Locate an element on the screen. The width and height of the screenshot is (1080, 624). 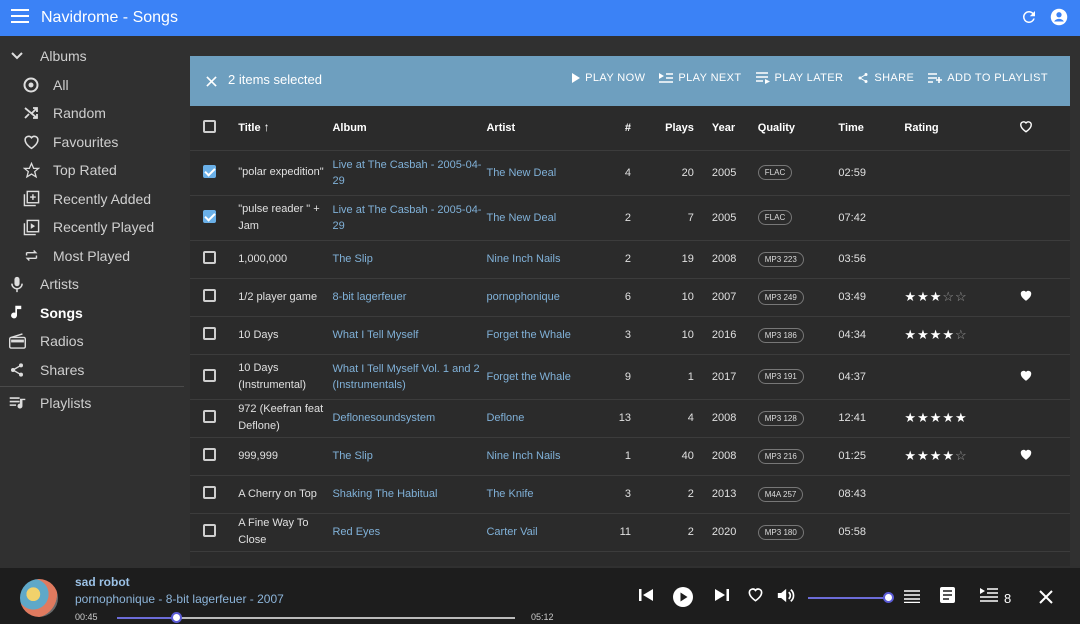
progress-slider is located at coordinates (316, 617).